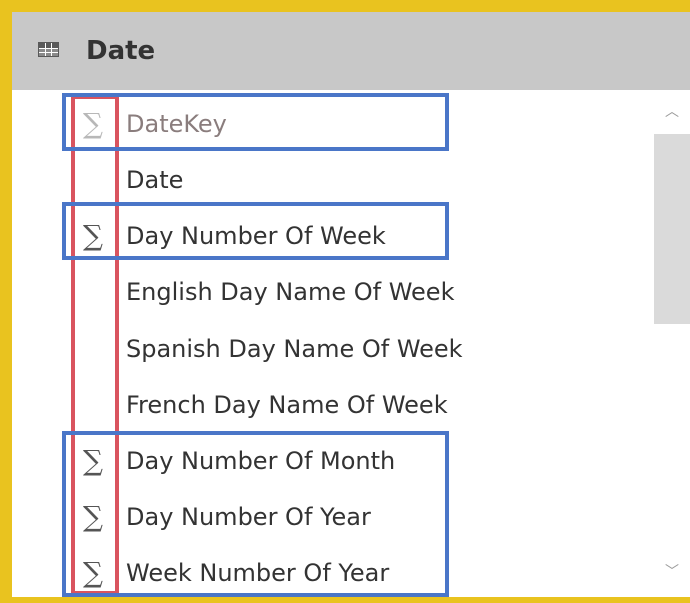 The image size is (690, 603). I want to click on field-label: French Day Name Of Week, so click(287, 405).